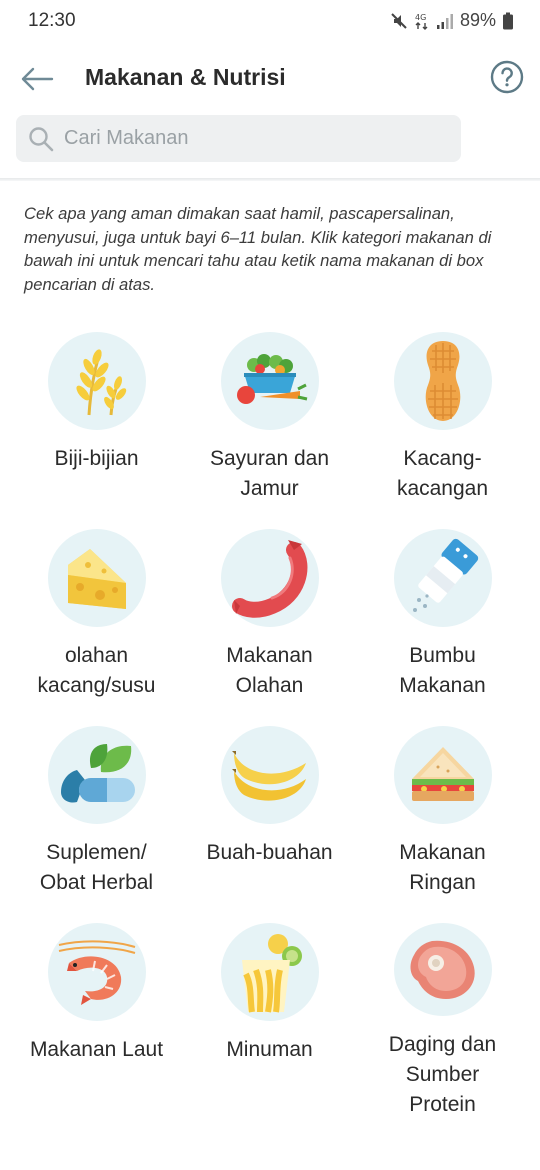 This screenshot has width=540, height=1170. Describe the element at coordinates (270, 179) in the screenshot. I see `header-divider` at that location.